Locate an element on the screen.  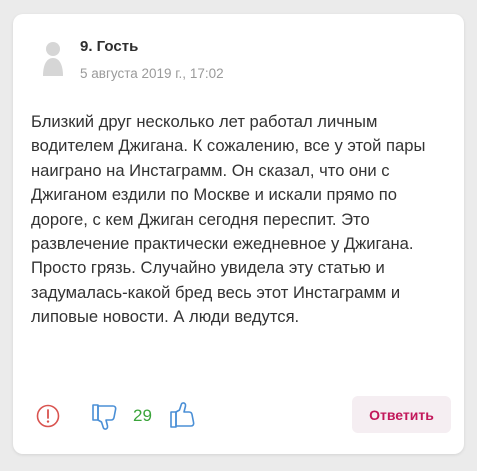
thumbs-up-icon is located at coordinates (184, 415).